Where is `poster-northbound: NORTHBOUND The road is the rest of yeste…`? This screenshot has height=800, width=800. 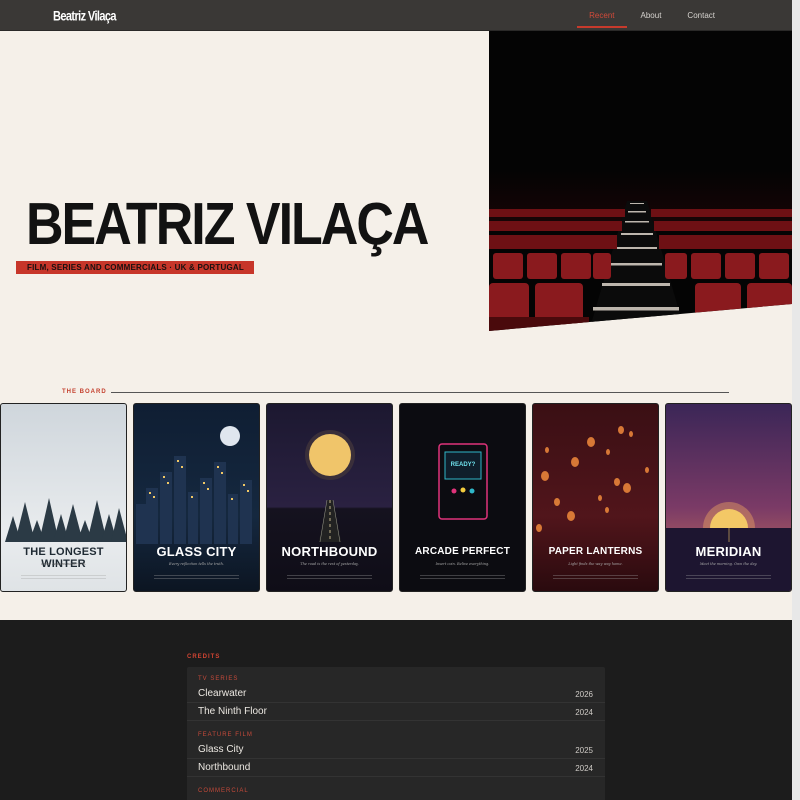
poster-northbound: NORTHBOUND The road is the rest of yeste… is located at coordinates (329, 497).